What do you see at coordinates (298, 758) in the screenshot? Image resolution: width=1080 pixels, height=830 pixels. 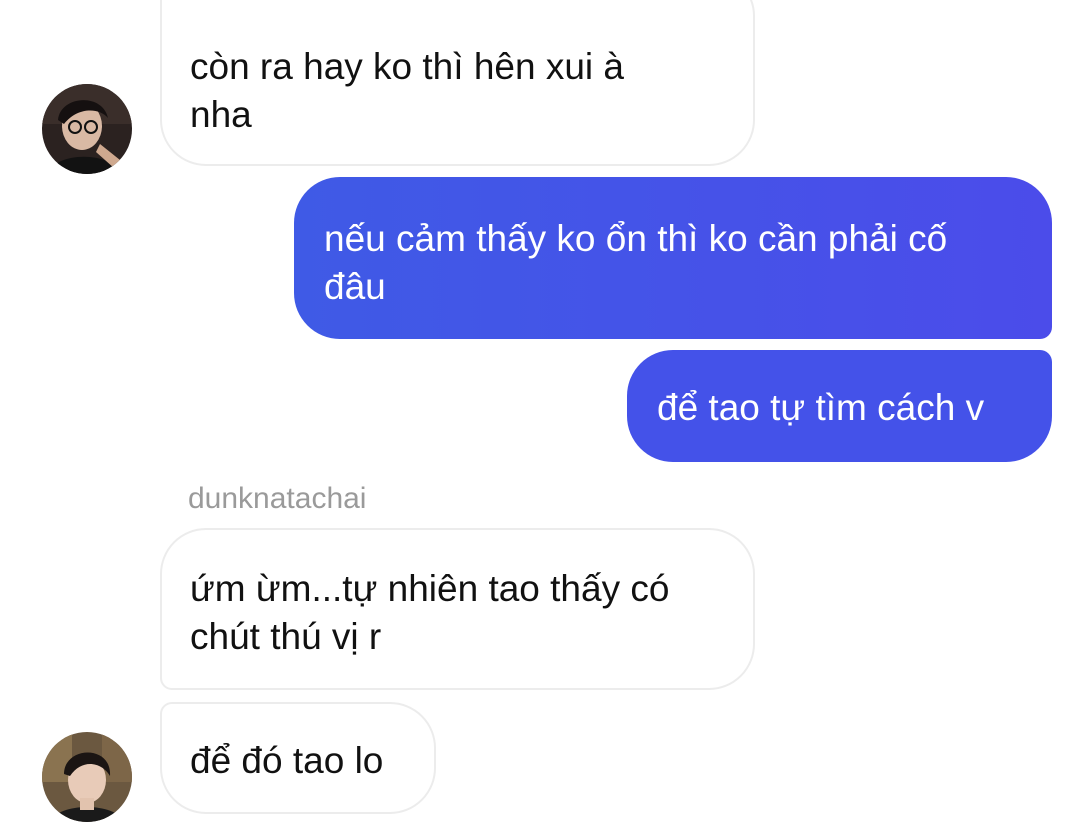 I see `message-bubble-incoming: để đó tao lo` at bounding box center [298, 758].